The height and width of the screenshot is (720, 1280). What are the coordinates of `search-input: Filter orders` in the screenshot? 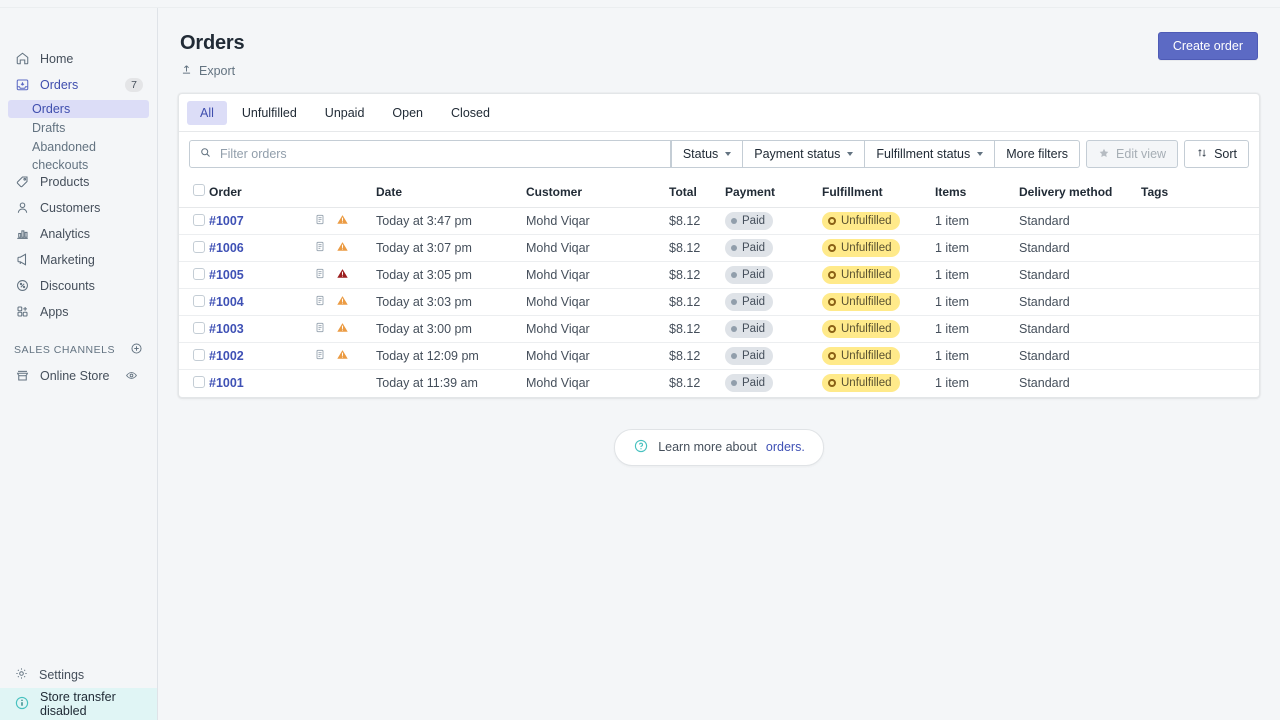 It's located at (253, 154).